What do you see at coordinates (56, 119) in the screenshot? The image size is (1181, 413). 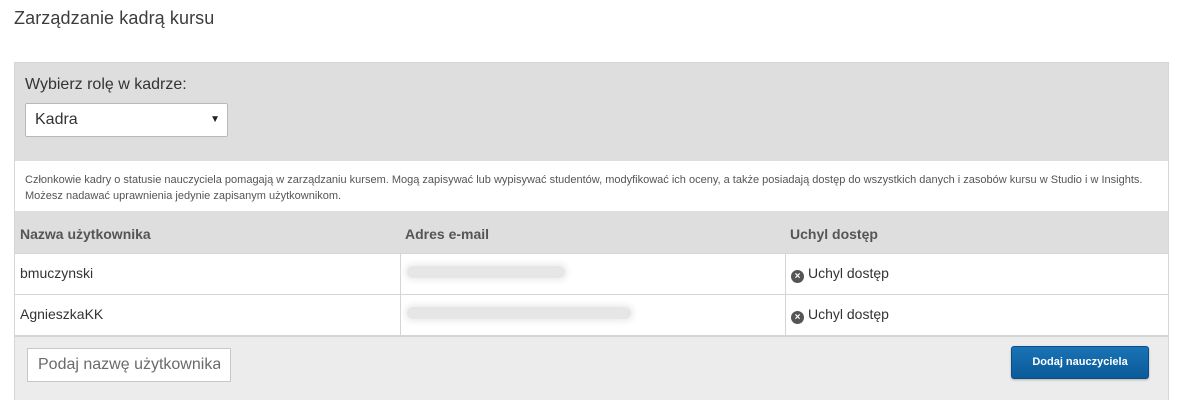 I see `role-select-value: Kadra` at bounding box center [56, 119].